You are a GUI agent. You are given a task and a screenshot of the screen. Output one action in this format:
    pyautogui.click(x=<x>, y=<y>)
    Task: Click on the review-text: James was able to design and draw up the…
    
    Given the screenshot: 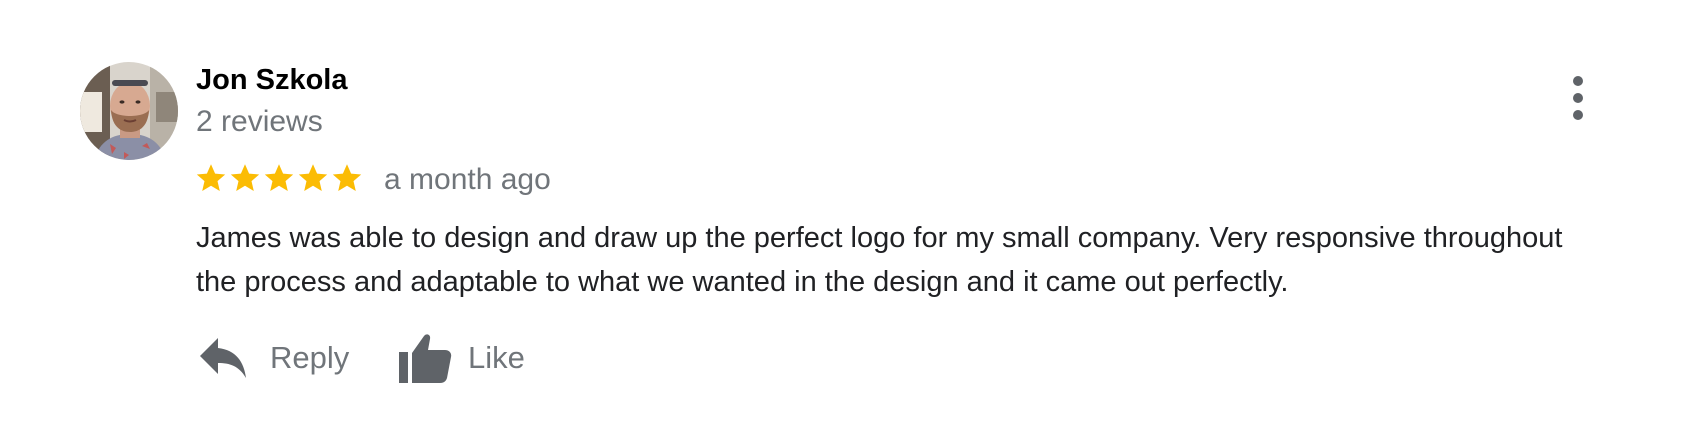 What is the action you would take?
    pyautogui.click(x=879, y=260)
    